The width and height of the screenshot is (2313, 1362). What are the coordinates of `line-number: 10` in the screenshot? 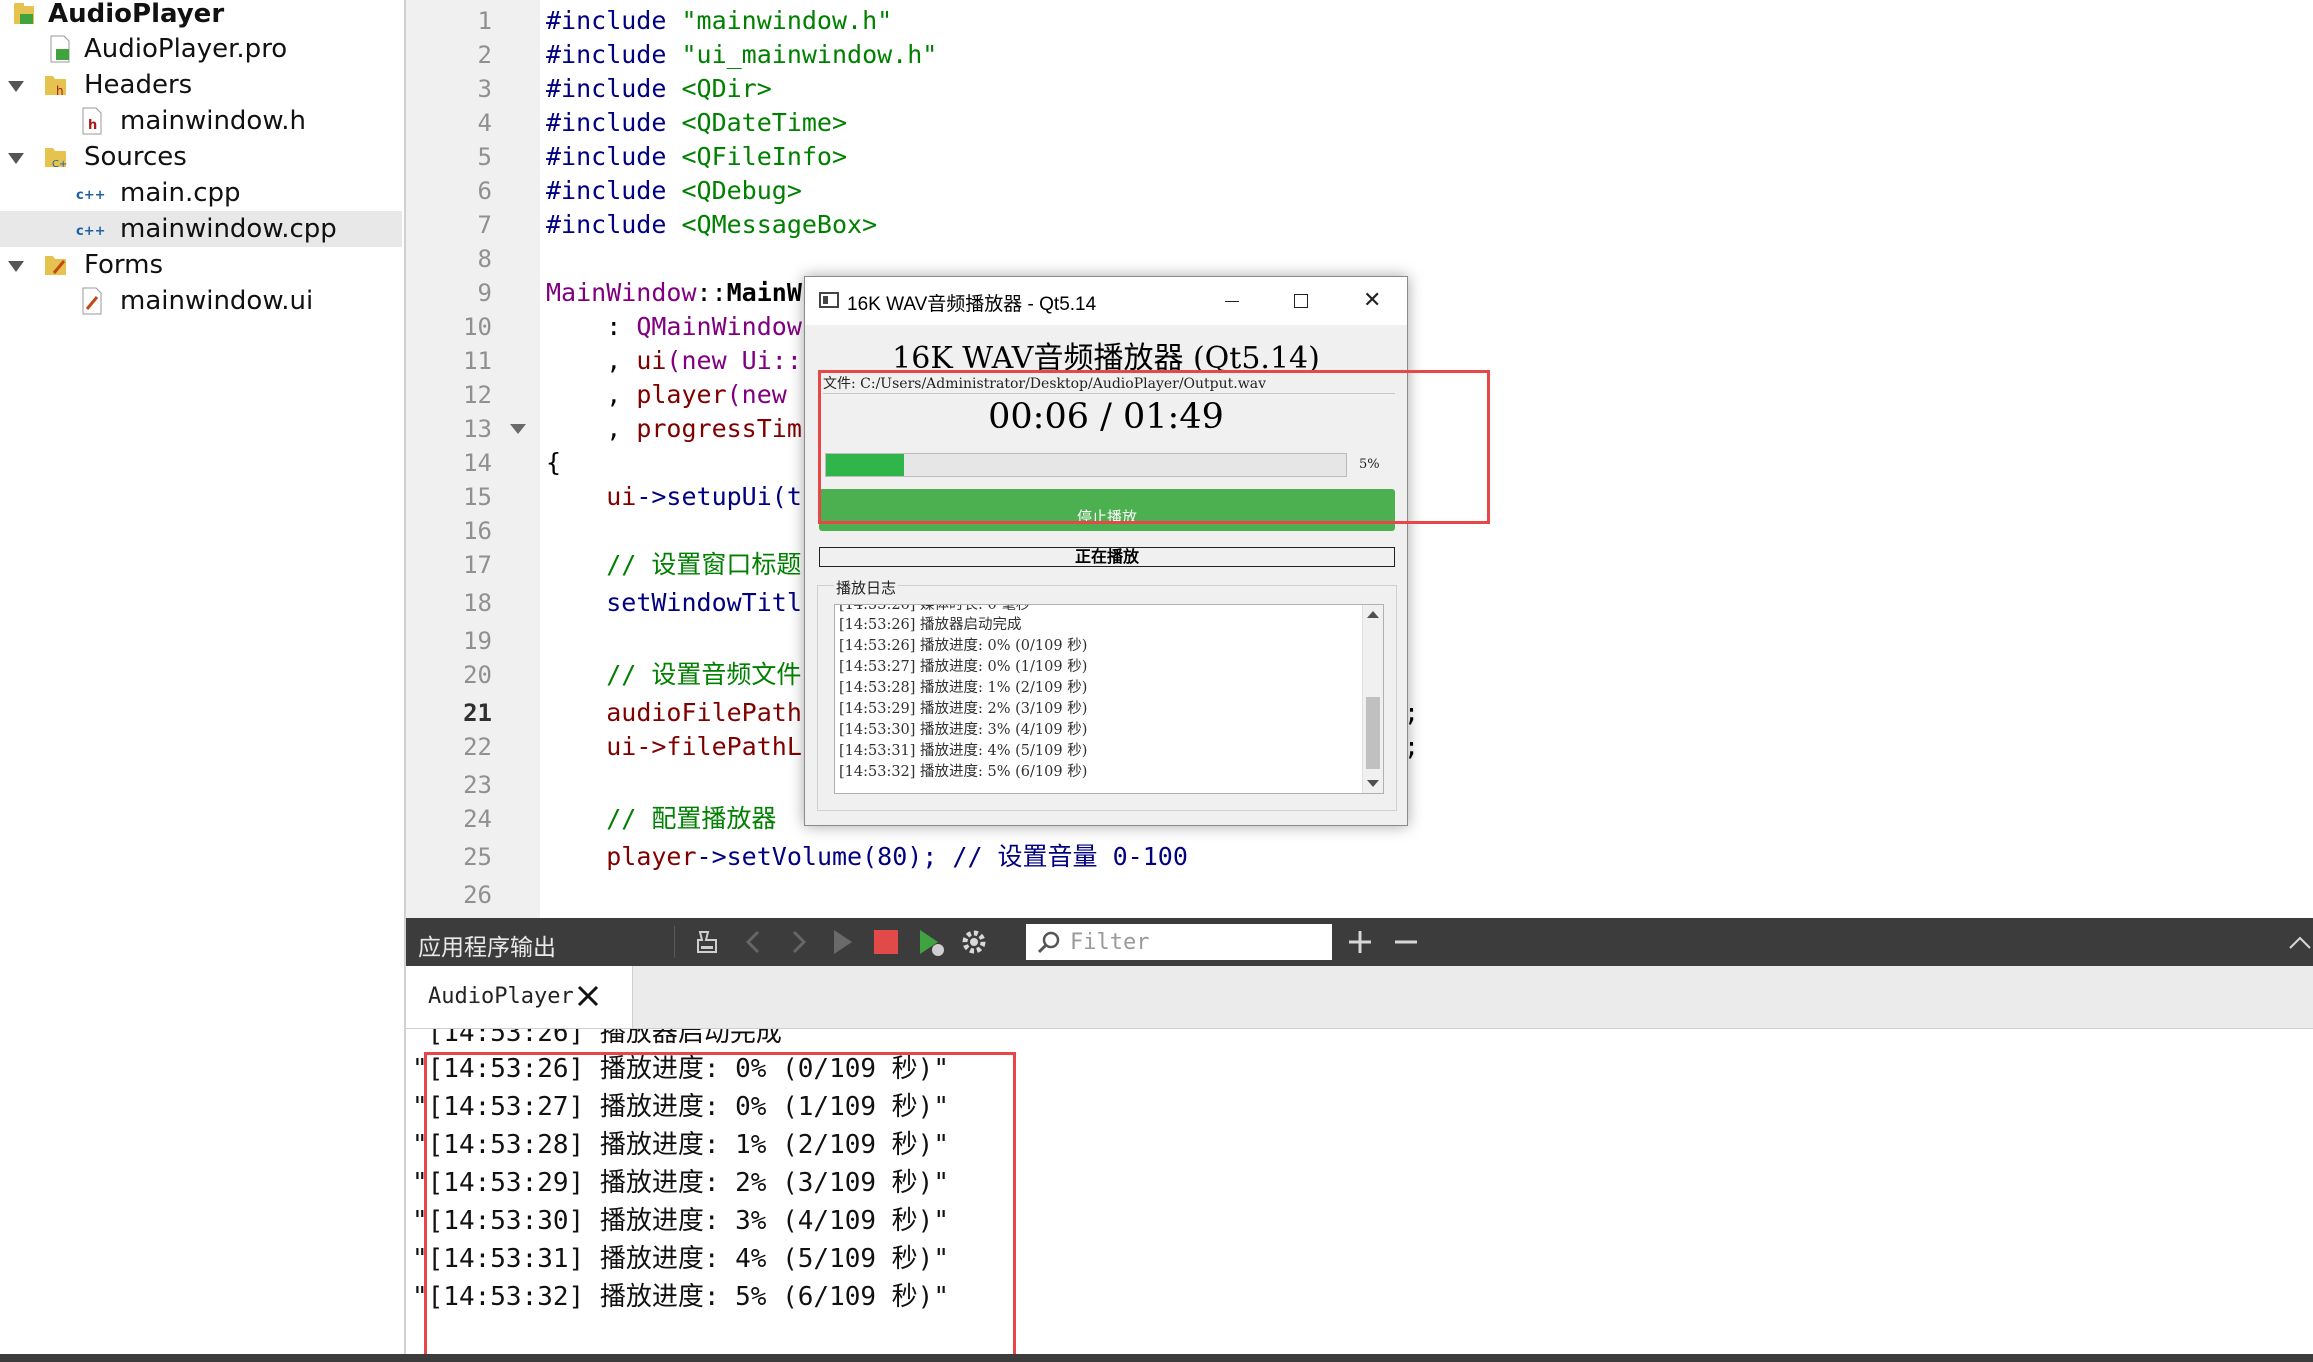 It's located at (477, 327).